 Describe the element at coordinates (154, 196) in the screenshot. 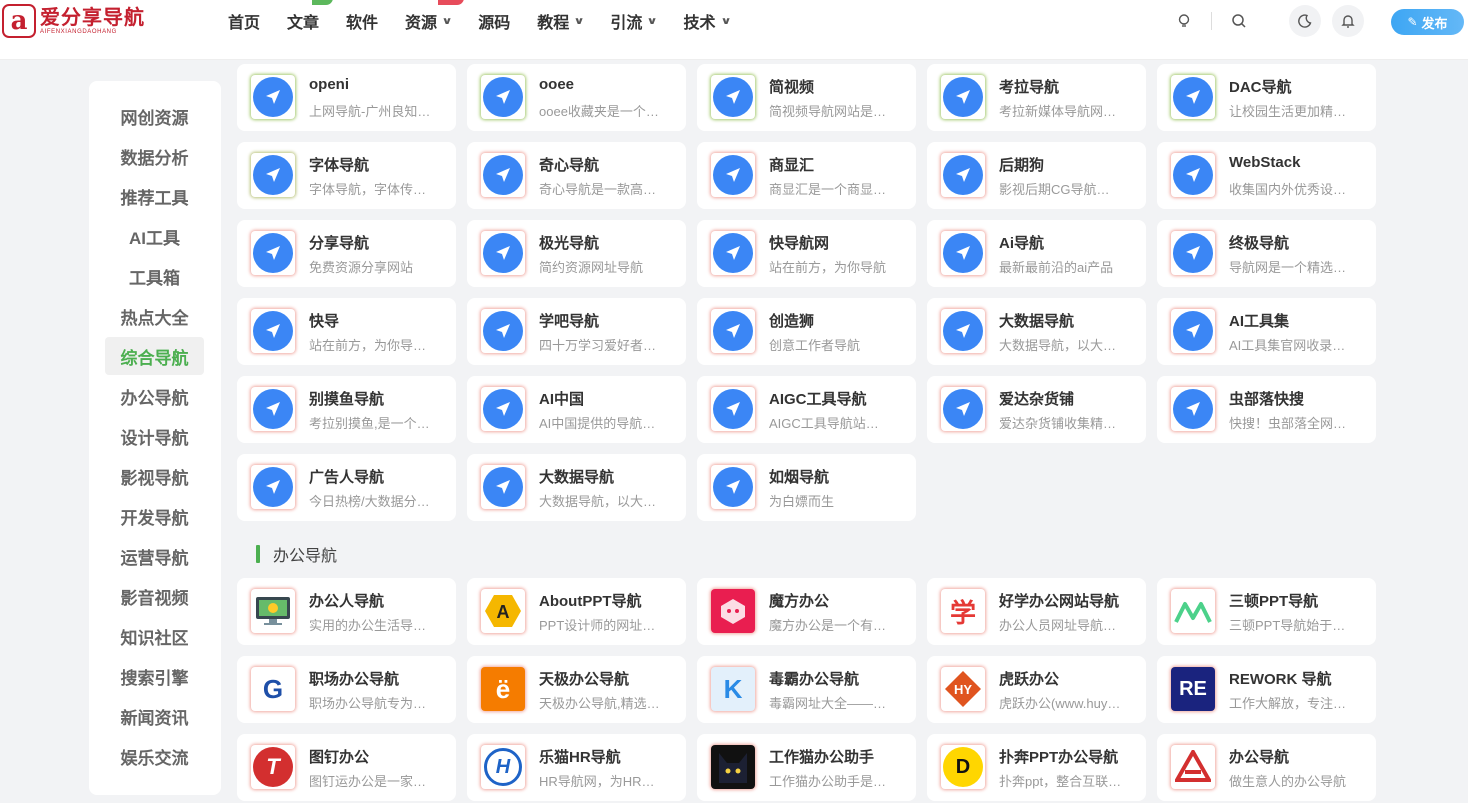

I see `sidebar-item: 推荐工具` at that location.